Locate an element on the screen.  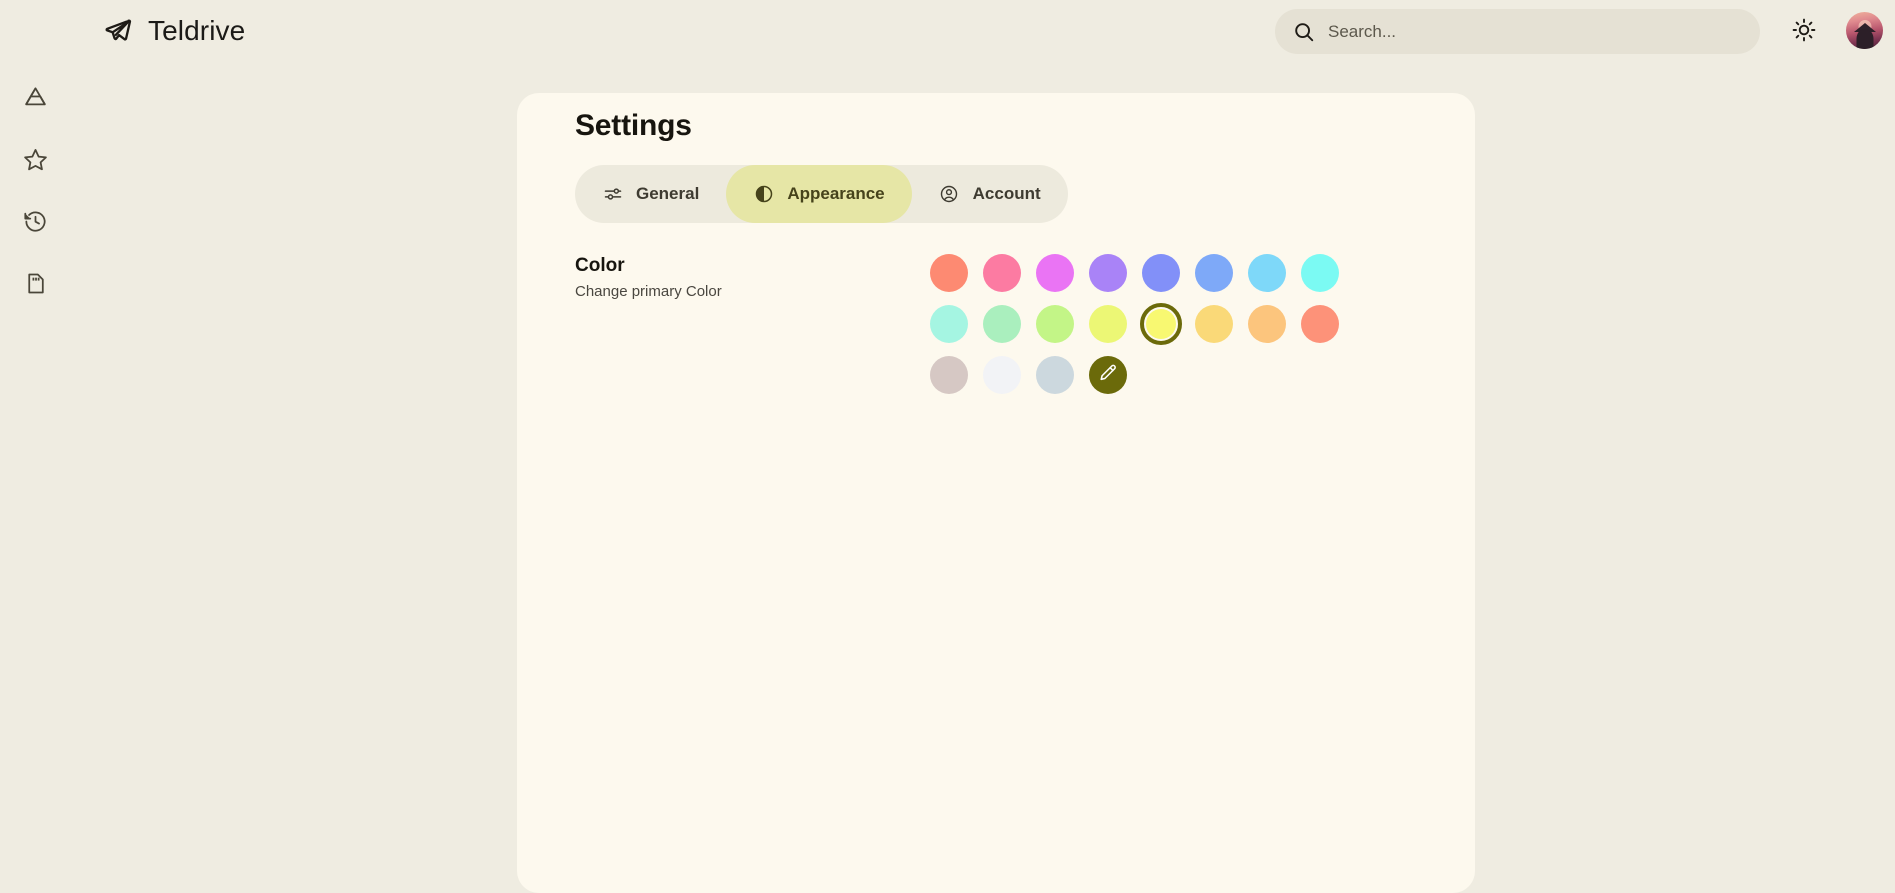
color-swatch-selected-fill is located at coordinates (1160, 323).